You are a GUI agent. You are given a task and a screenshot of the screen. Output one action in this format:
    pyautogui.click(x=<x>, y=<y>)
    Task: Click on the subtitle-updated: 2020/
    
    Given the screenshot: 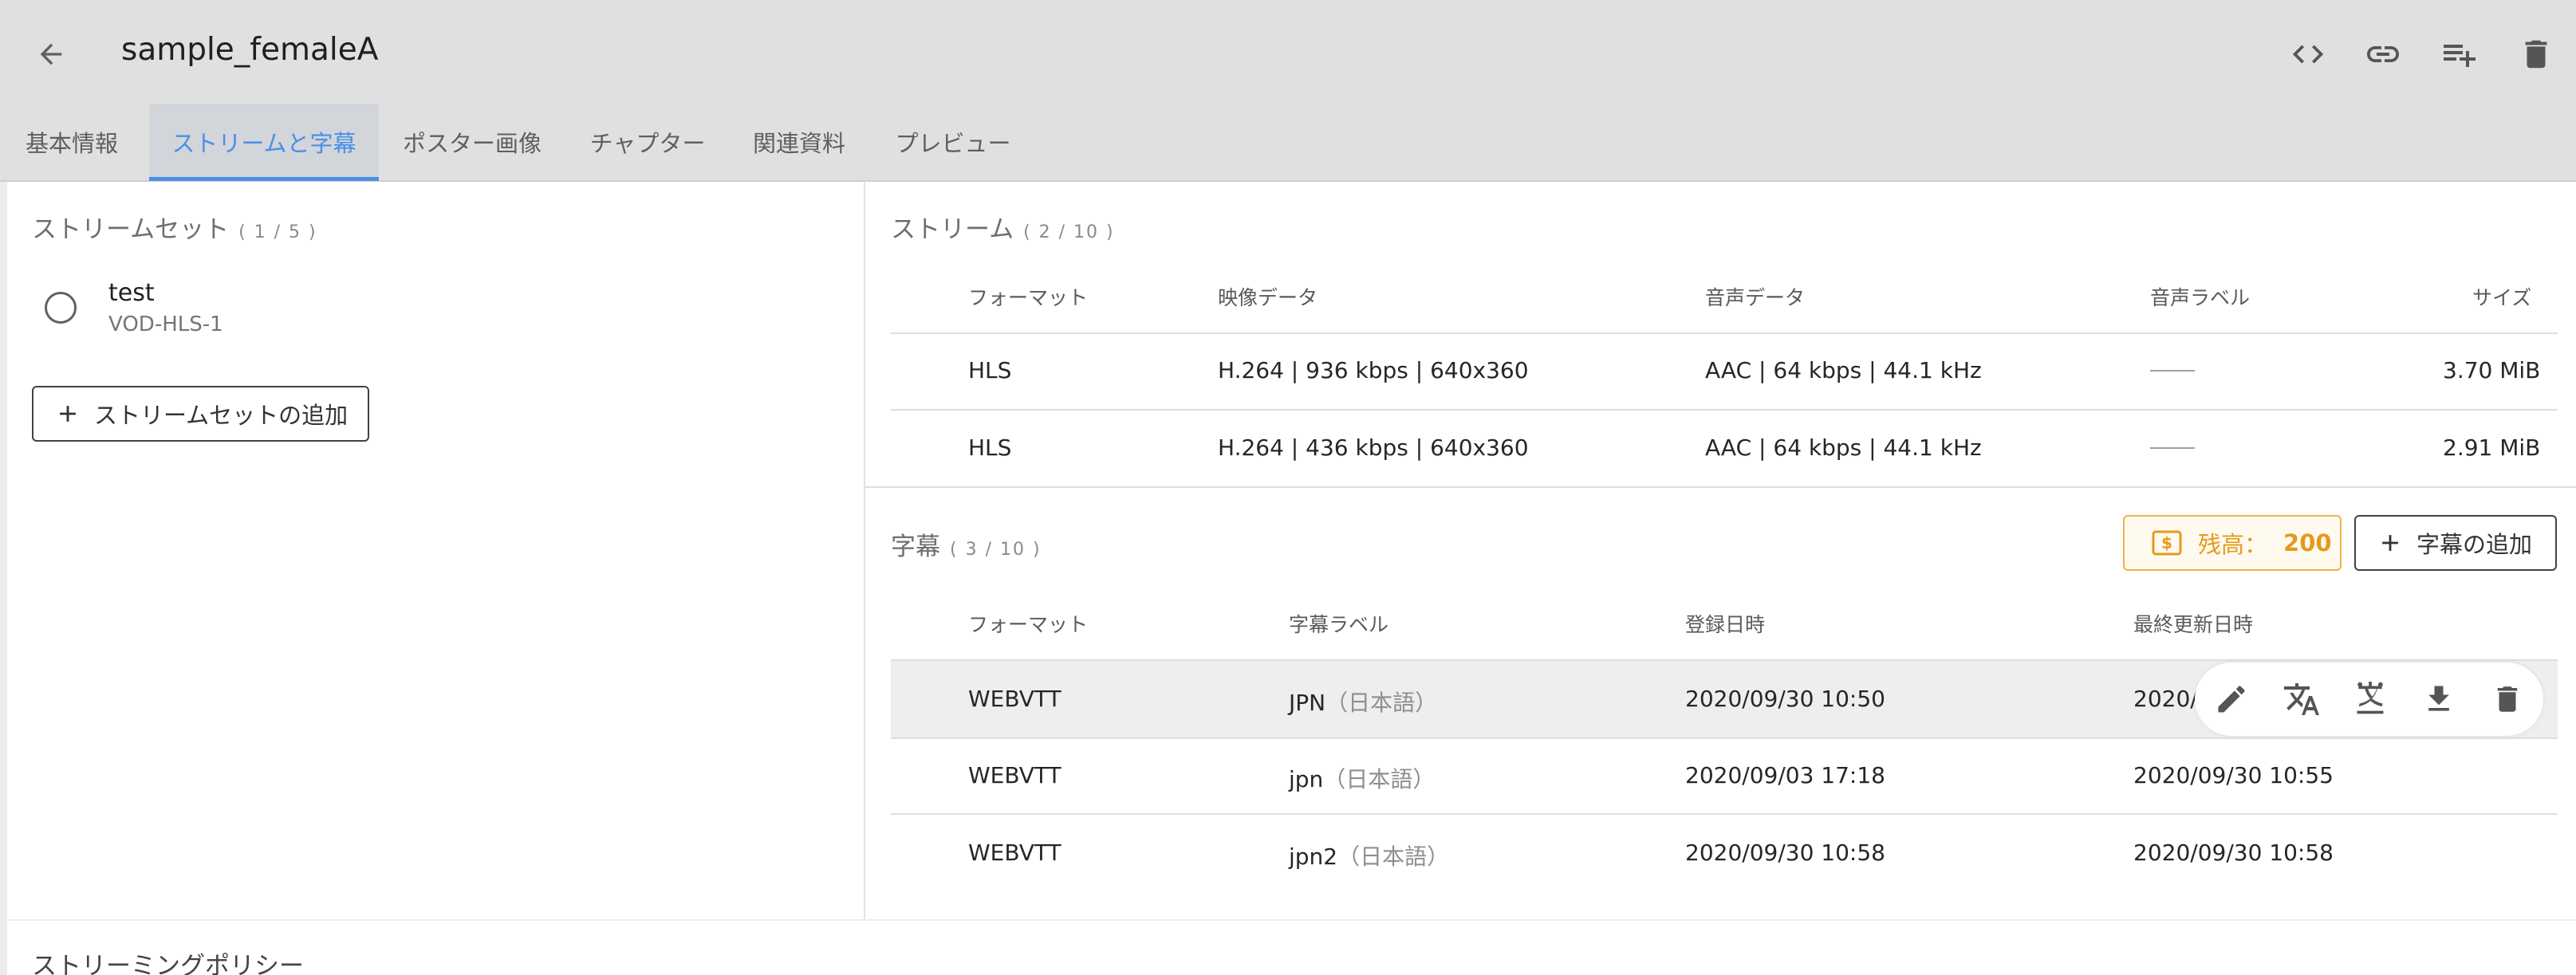 What is the action you would take?
    pyautogui.click(x=2165, y=699)
    